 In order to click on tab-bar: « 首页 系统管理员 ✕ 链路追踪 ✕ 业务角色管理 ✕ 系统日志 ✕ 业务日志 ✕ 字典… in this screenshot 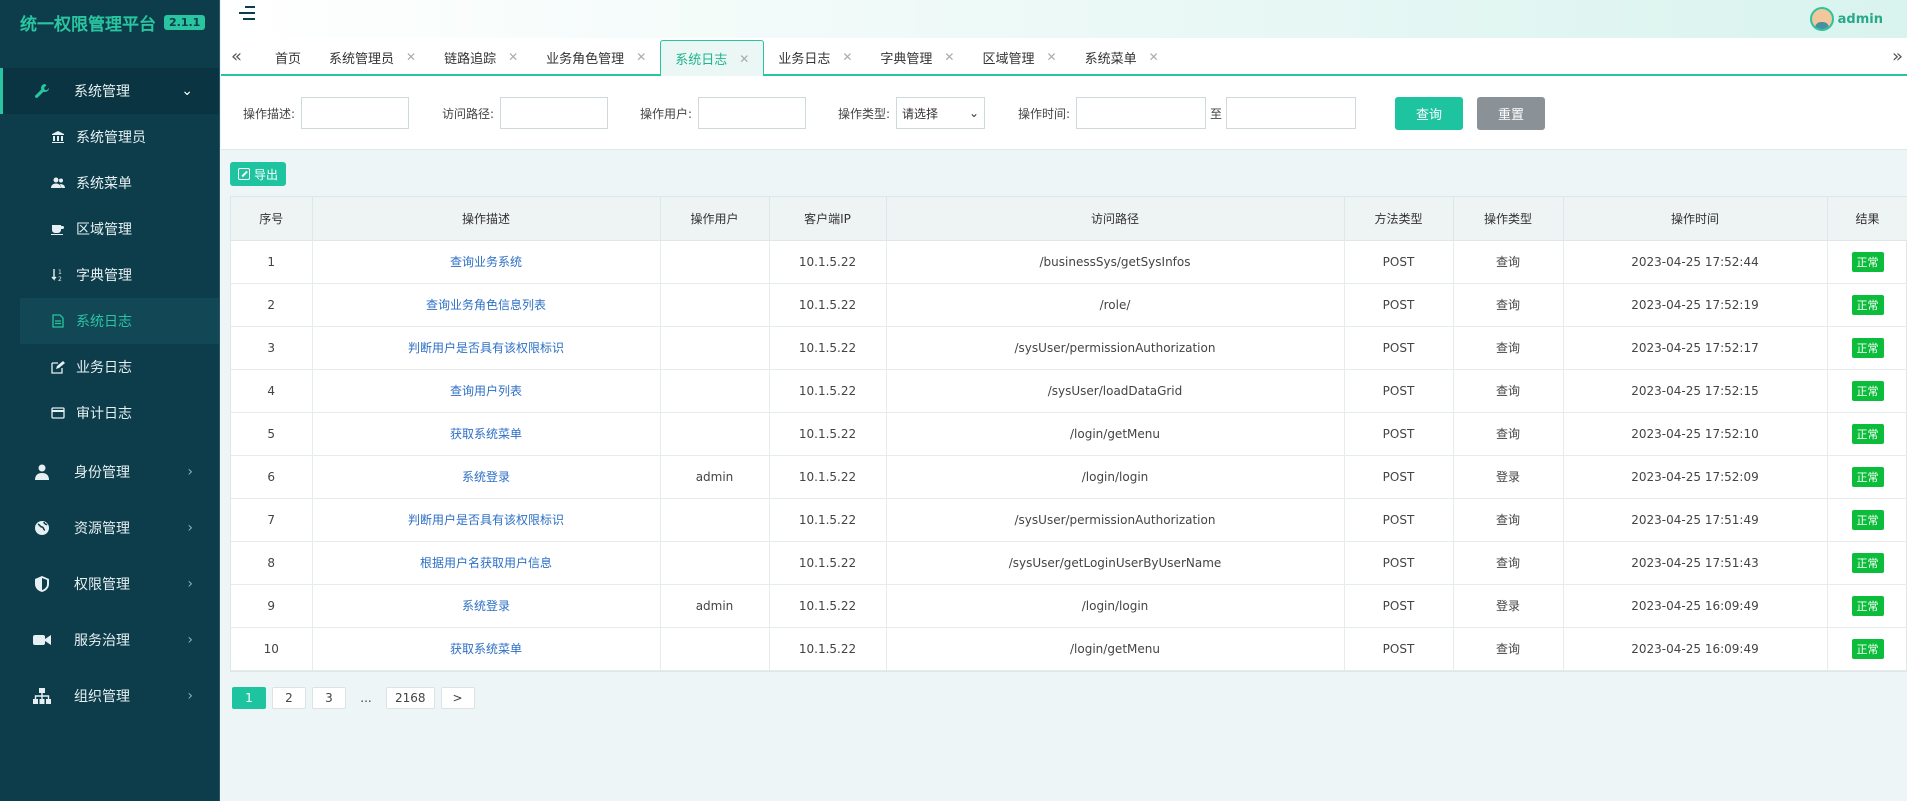, I will do `click(1064, 57)`.